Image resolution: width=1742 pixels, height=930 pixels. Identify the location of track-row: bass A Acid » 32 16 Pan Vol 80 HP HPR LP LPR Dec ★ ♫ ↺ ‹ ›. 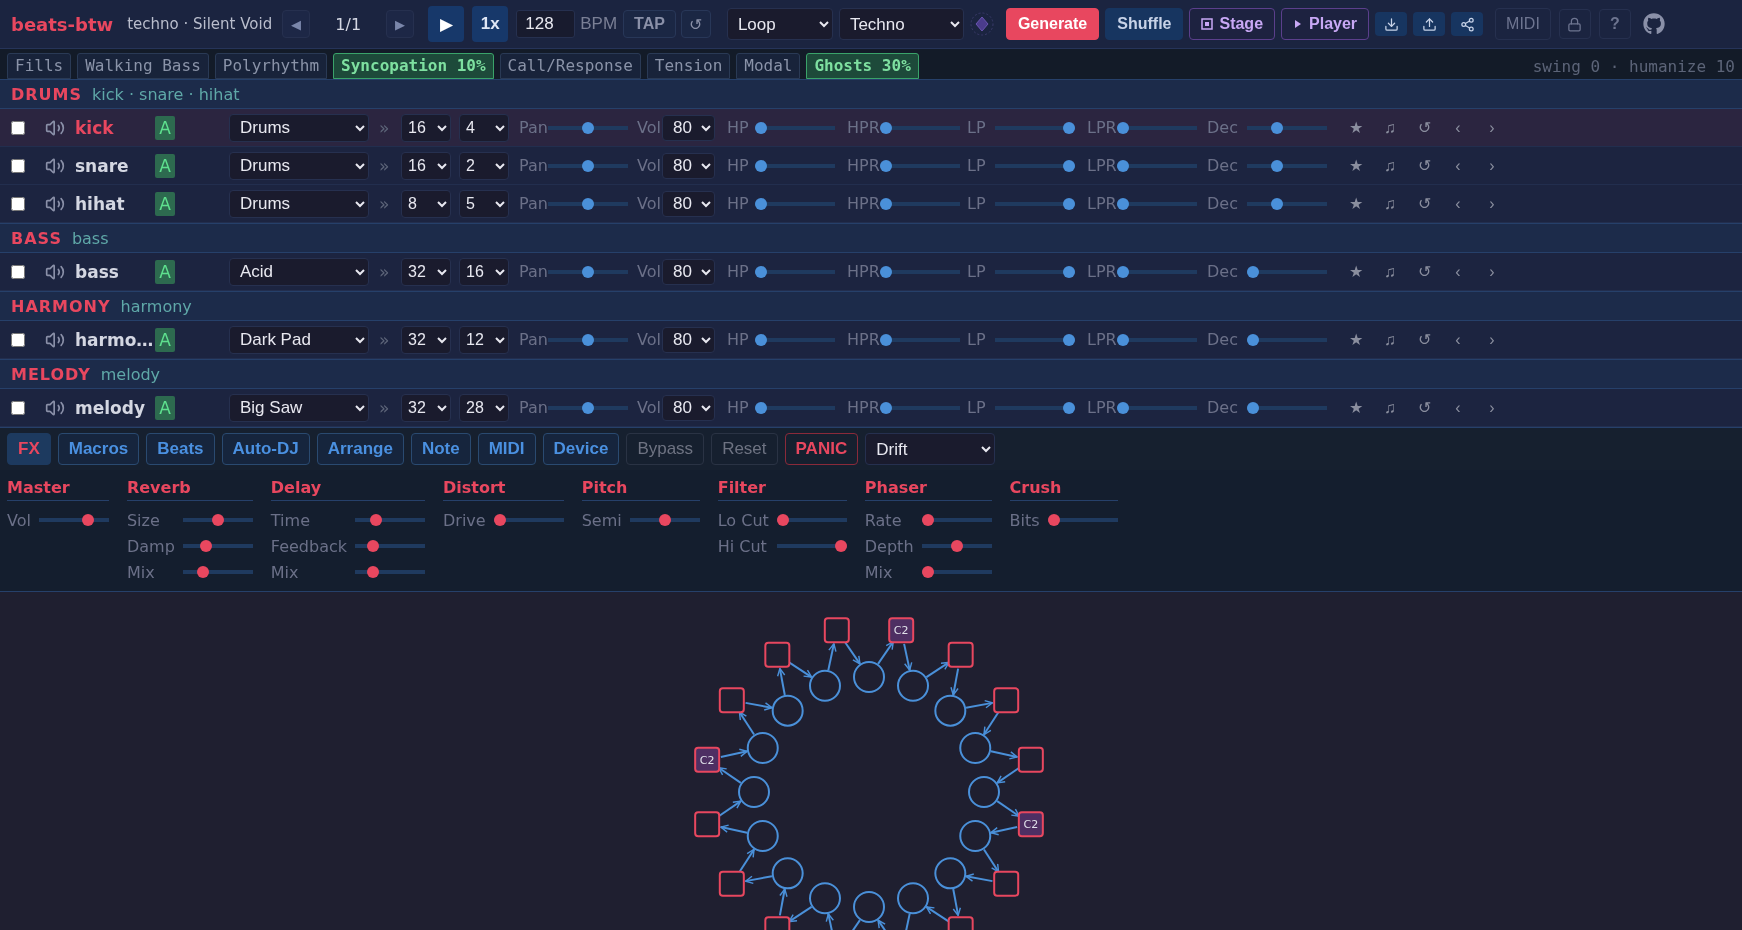
(871, 272).